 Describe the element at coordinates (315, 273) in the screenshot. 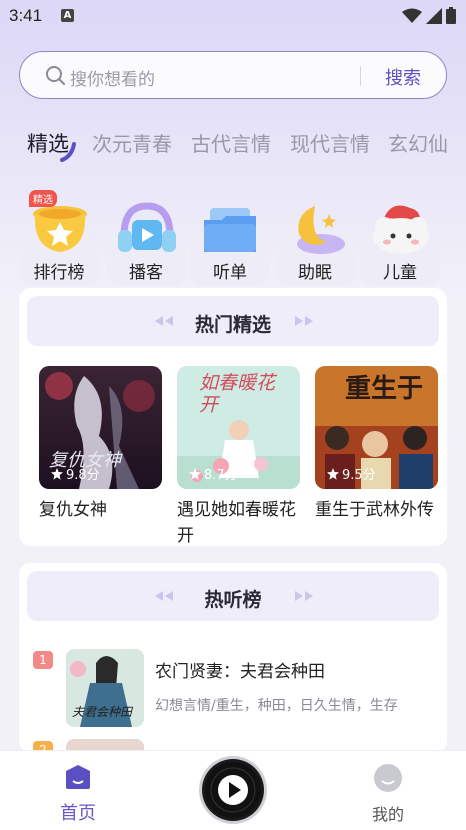

I see `quick-link-label: 助眠` at that location.